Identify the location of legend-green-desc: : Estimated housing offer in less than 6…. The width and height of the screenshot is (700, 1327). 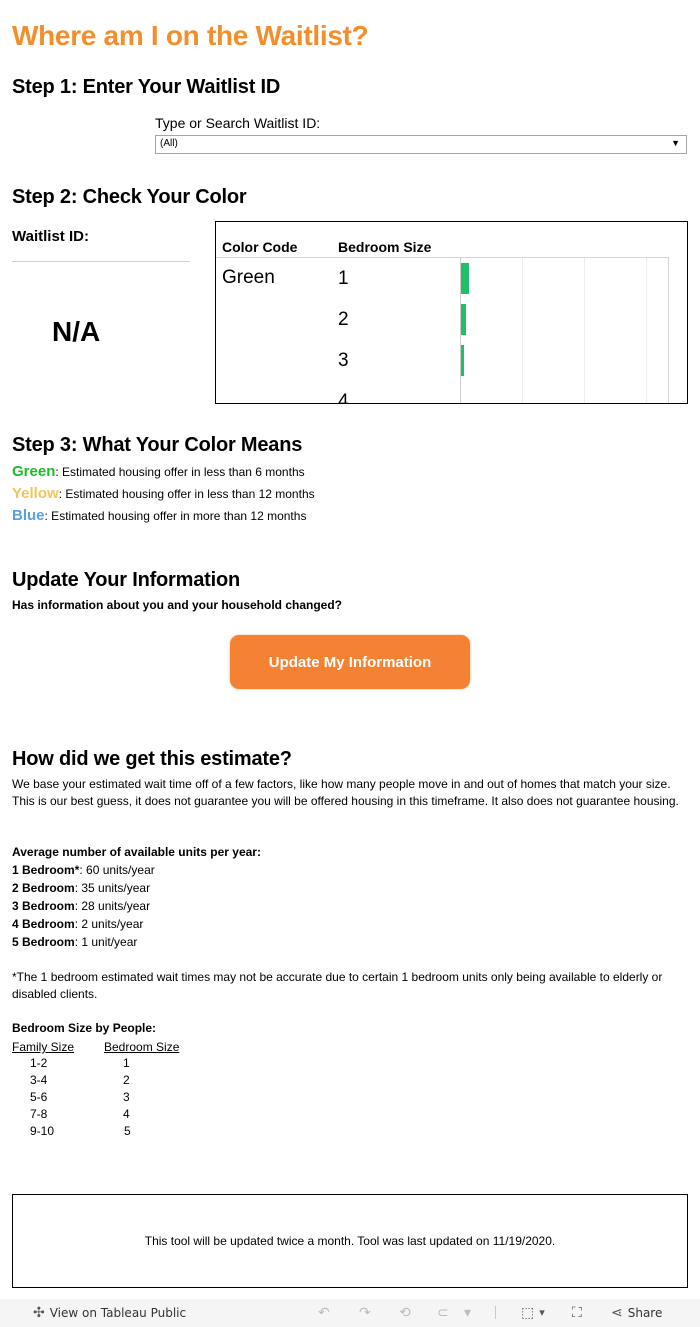
(180, 472).